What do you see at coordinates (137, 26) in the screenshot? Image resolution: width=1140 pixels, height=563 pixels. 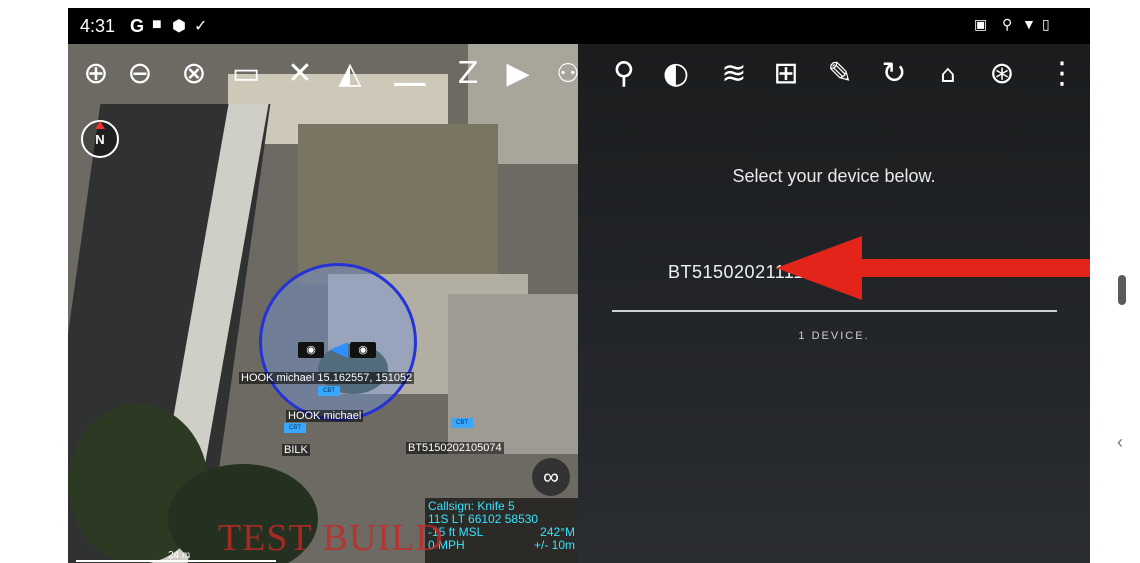 I see `google-icon: G` at bounding box center [137, 26].